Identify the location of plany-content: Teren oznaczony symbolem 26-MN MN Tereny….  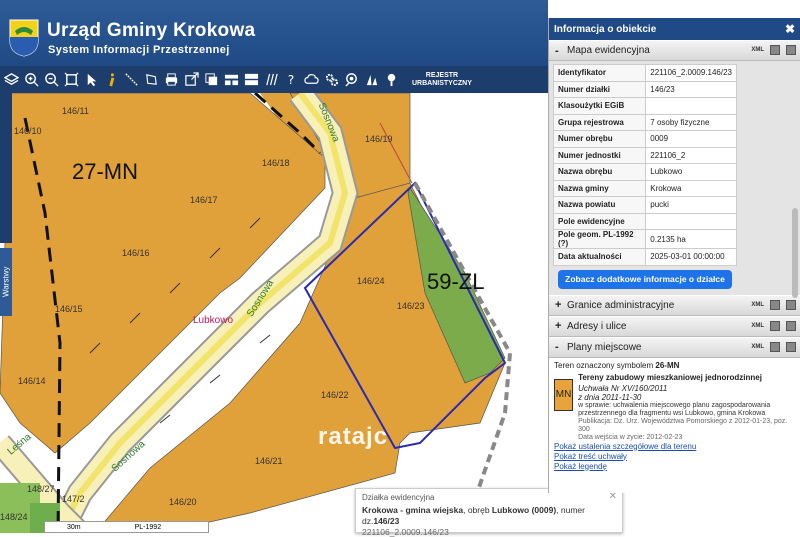
(674, 425).